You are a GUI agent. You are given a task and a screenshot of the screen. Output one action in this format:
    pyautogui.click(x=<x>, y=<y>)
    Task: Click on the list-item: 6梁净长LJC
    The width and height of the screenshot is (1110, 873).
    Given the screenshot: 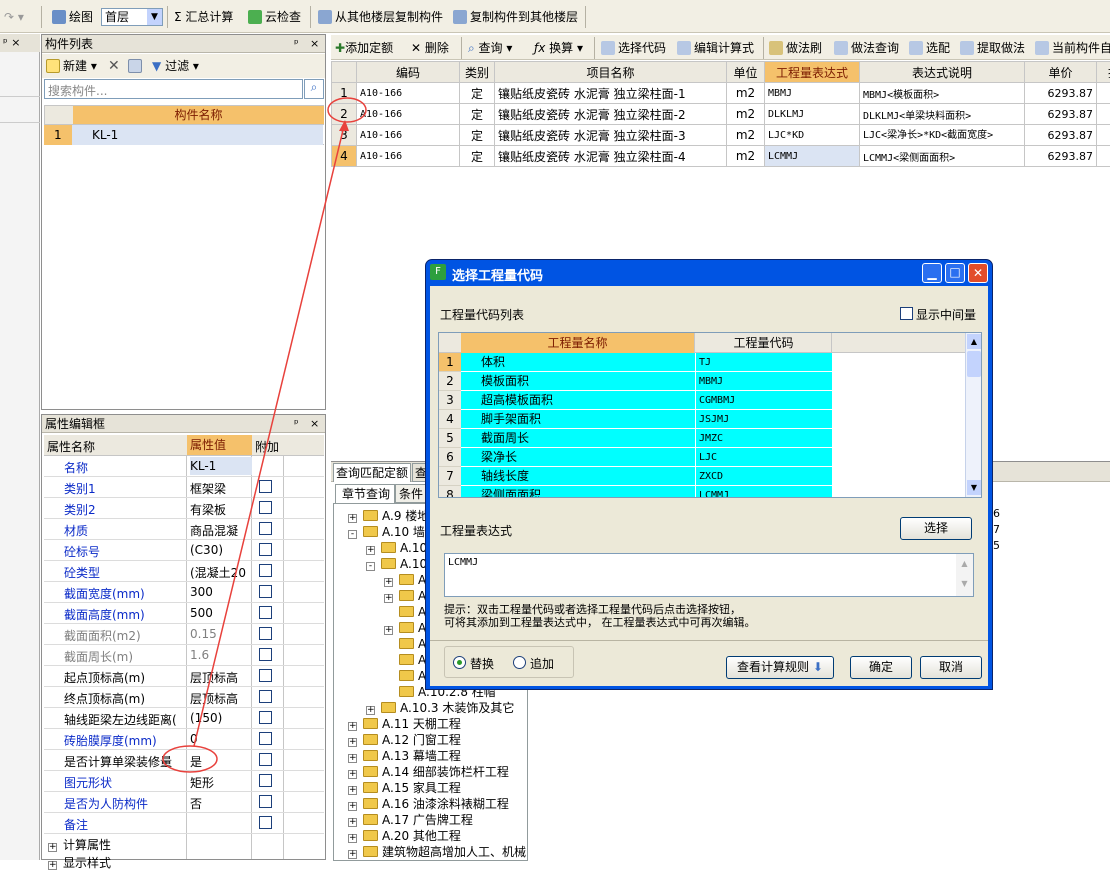 What is the action you would take?
    pyautogui.click(x=702, y=457)
    